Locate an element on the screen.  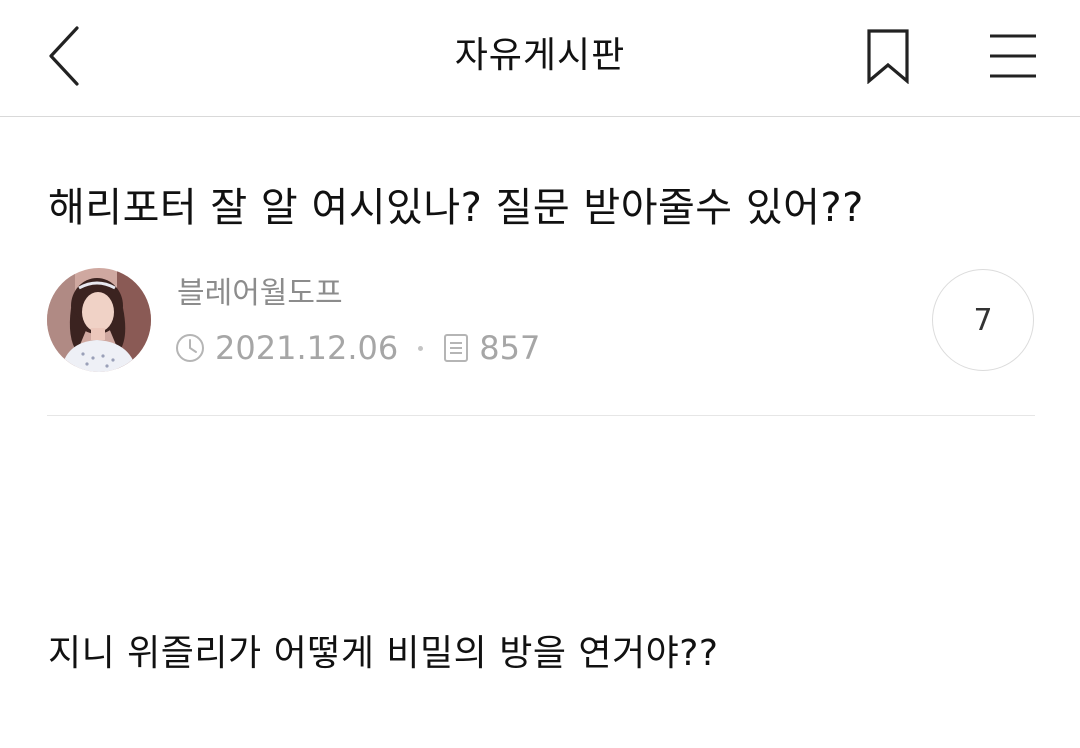
document-icon is located at coordinates (456, 348).